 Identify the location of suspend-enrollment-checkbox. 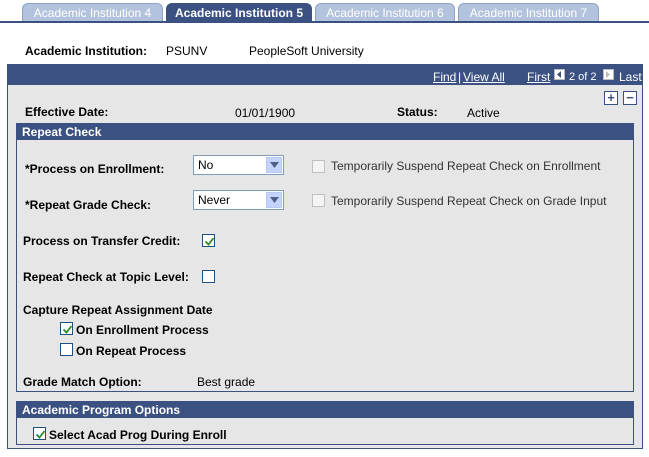
(318, 166).